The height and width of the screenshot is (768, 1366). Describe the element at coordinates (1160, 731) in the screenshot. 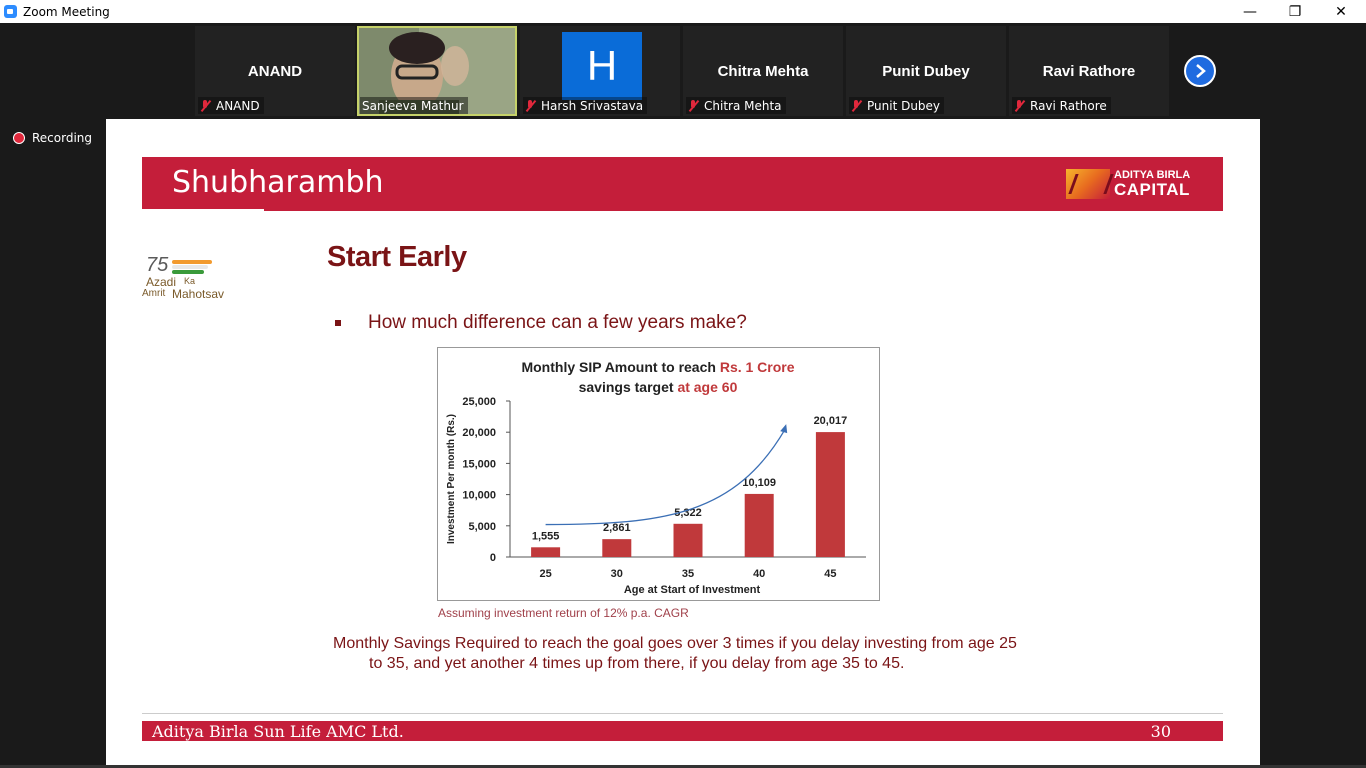

I see `page-number: 30` at that location.